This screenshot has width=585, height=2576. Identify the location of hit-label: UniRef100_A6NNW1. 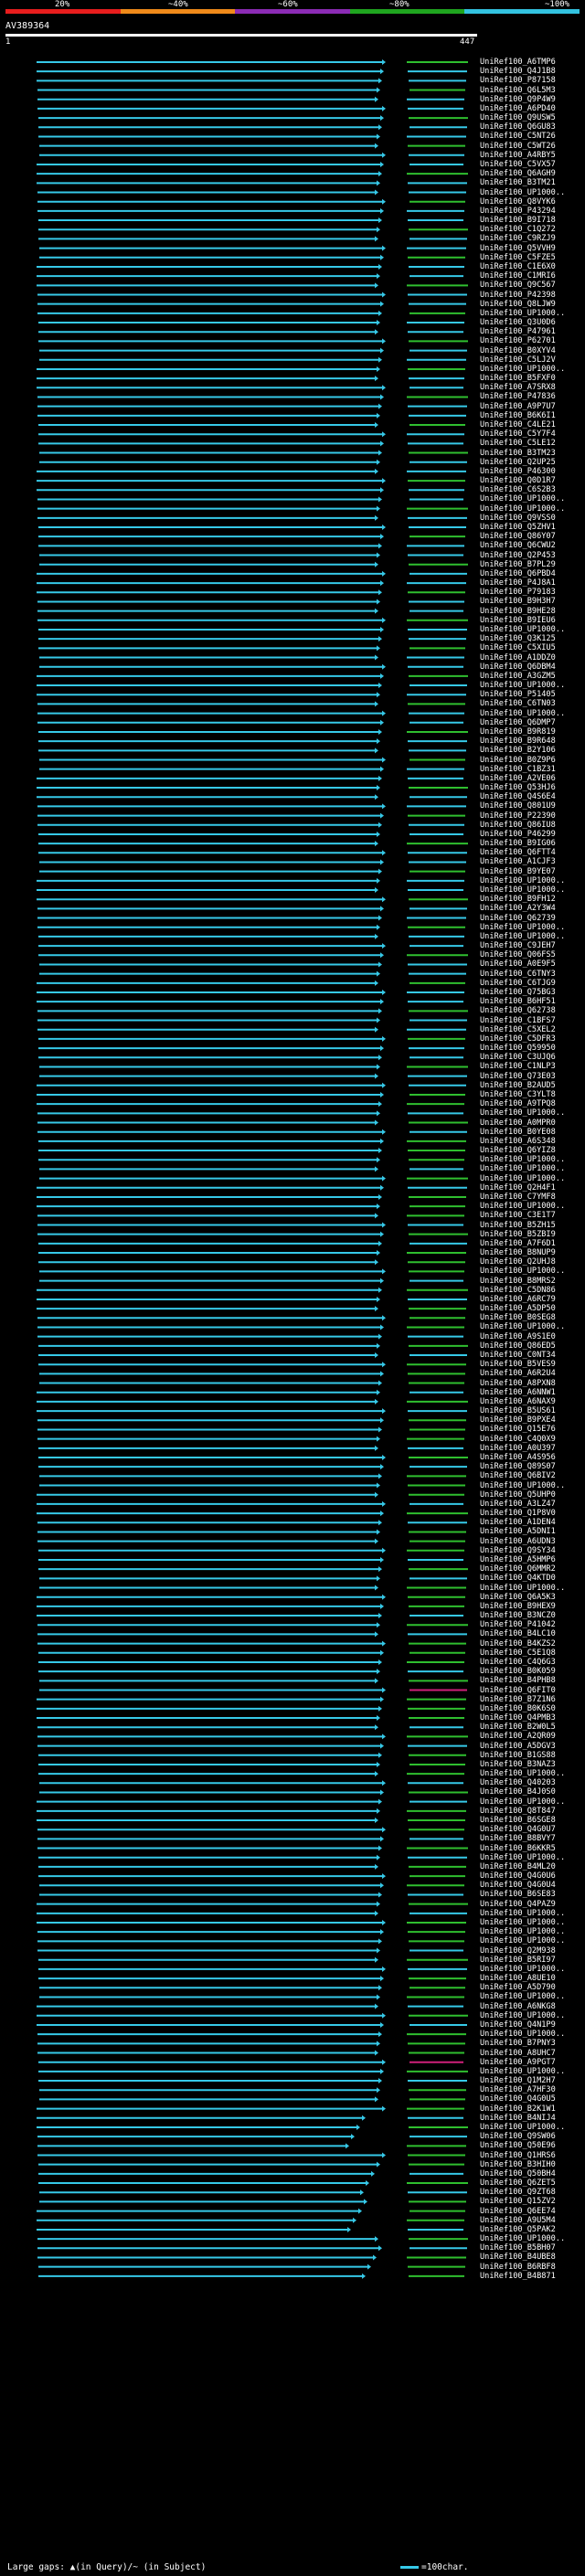
(518, 1392).